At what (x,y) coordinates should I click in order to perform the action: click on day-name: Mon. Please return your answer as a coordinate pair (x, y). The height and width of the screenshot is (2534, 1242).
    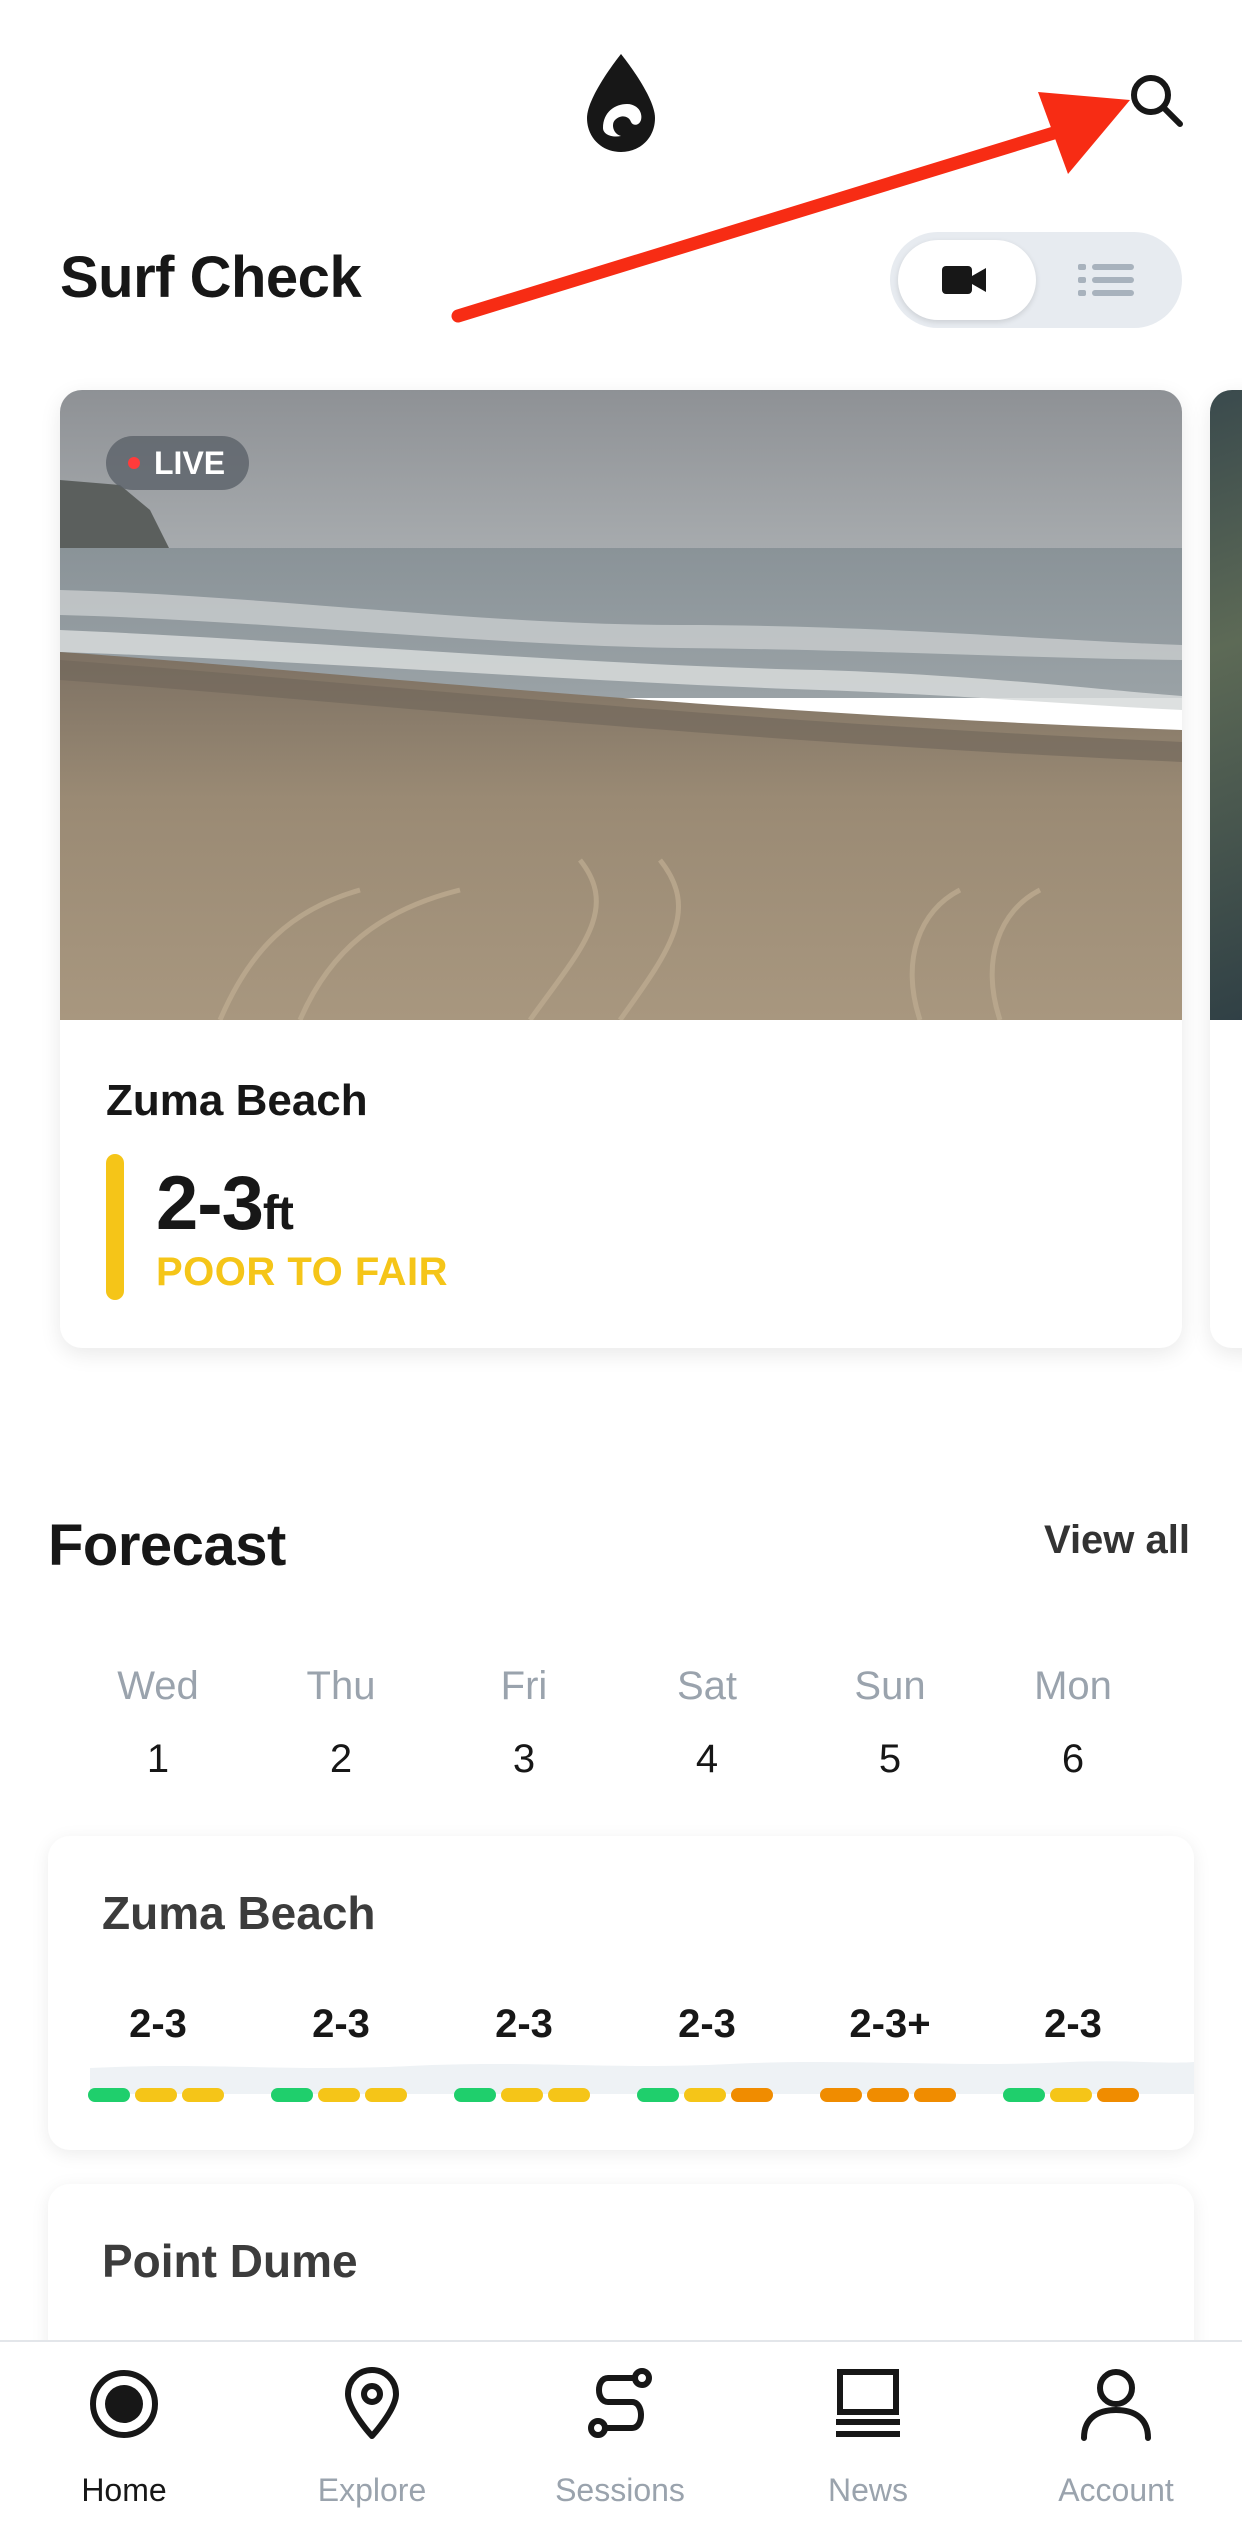
    Looking at the image, I should click on (1073, 1686).